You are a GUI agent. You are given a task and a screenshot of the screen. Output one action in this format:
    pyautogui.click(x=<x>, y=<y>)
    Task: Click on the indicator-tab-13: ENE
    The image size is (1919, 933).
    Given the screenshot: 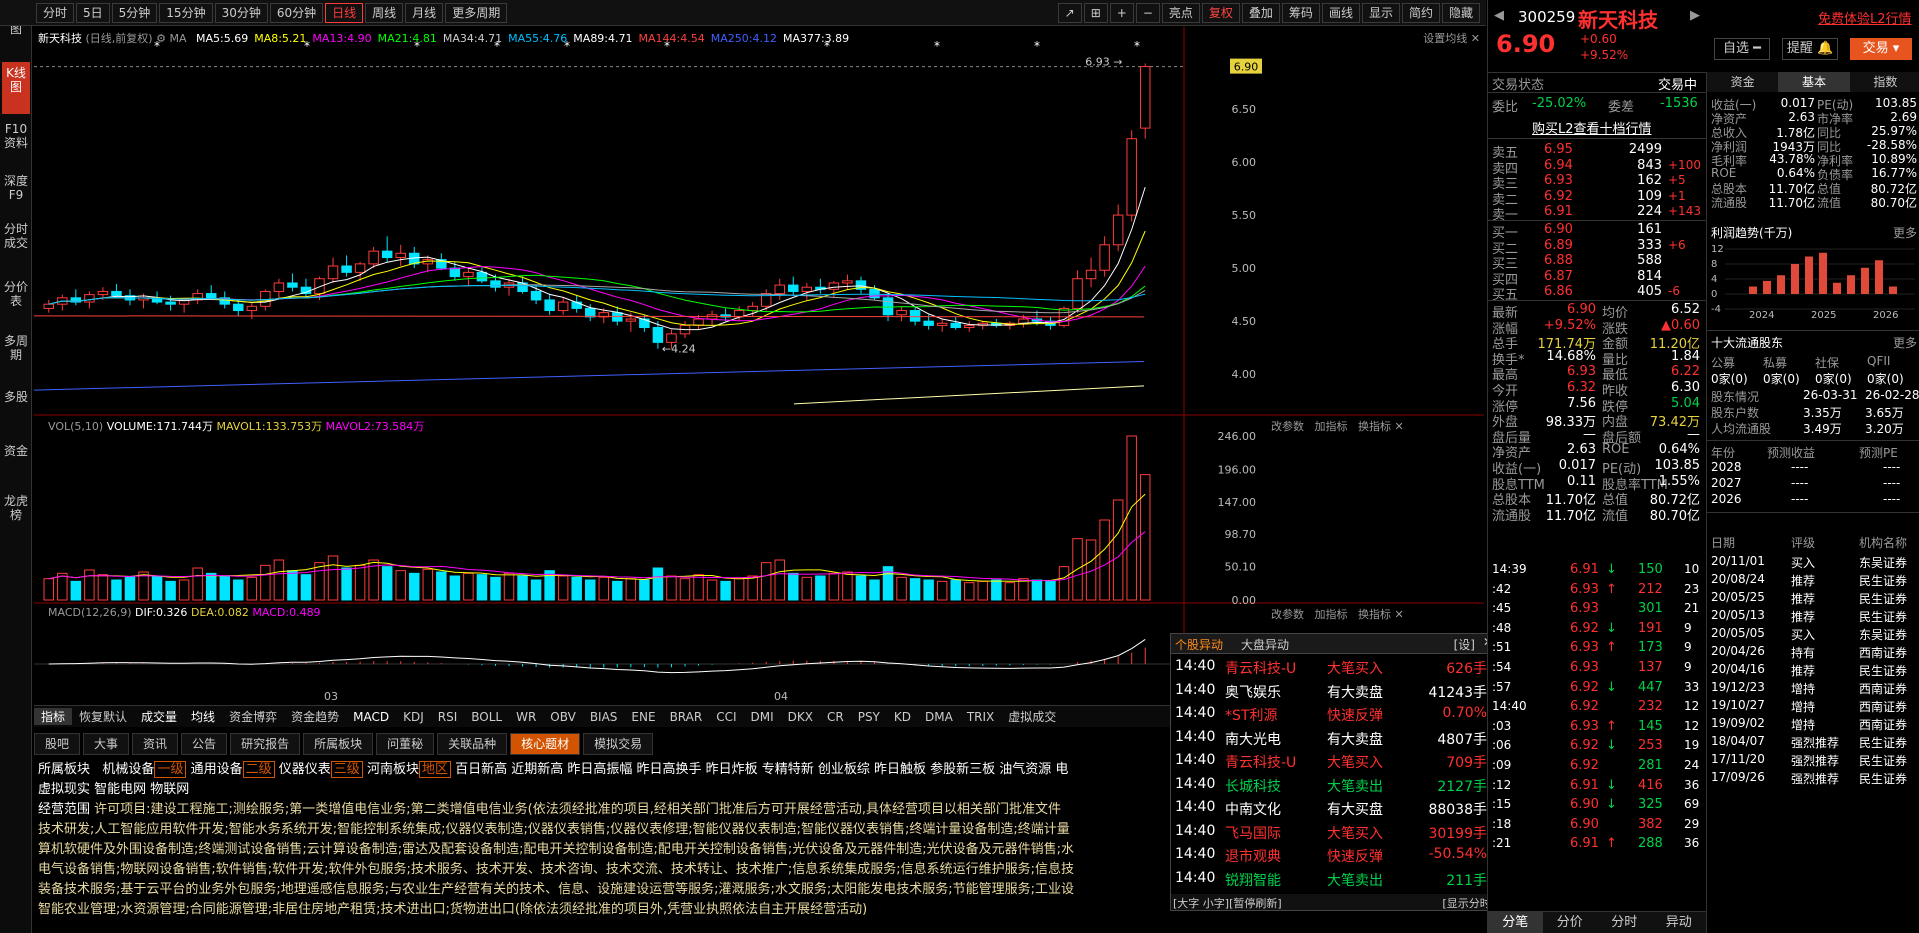 What is the action you would take?
    pyautogui.click(x=643, y=717)
    